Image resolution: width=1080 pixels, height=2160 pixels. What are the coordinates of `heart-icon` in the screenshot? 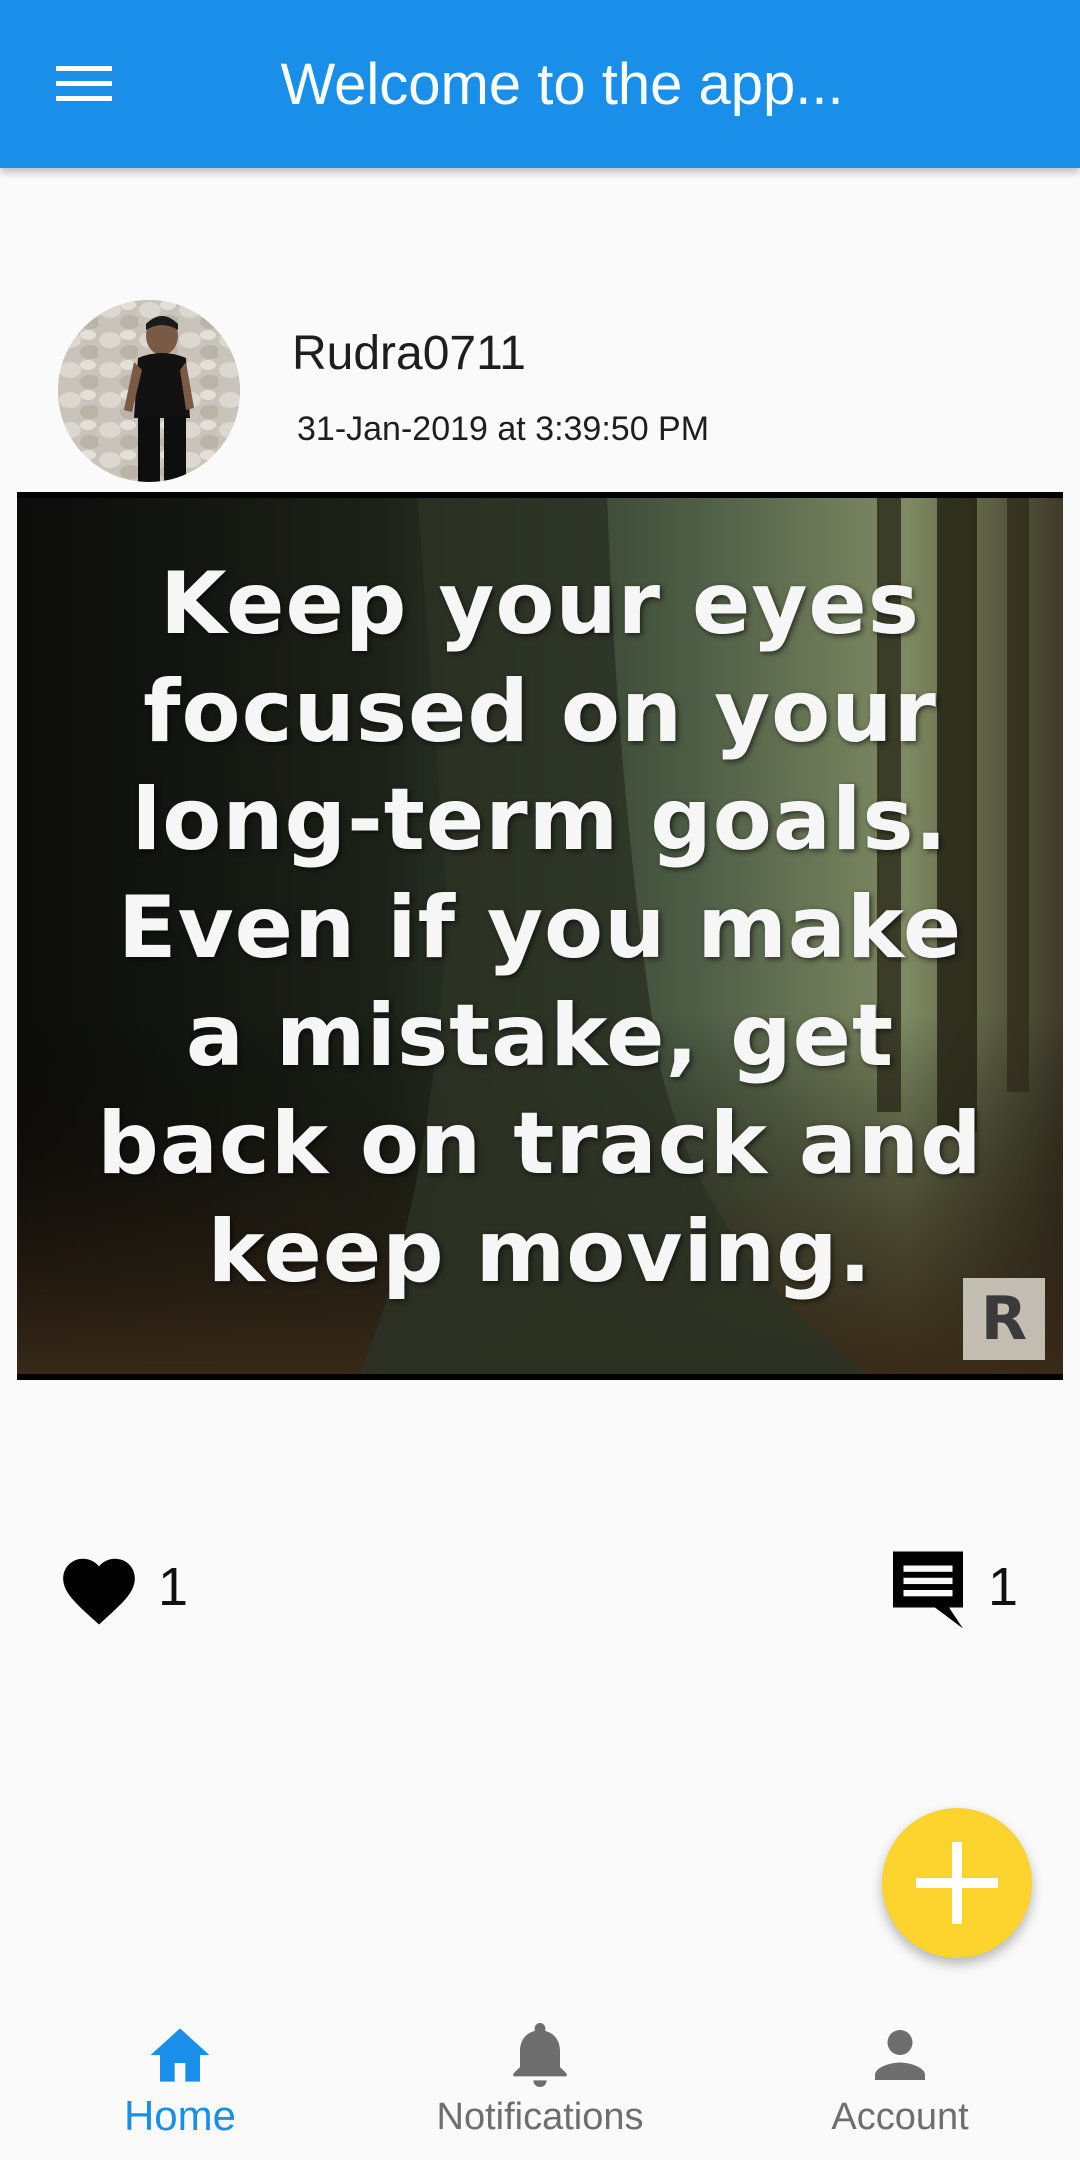 It's located at (99, 1591).